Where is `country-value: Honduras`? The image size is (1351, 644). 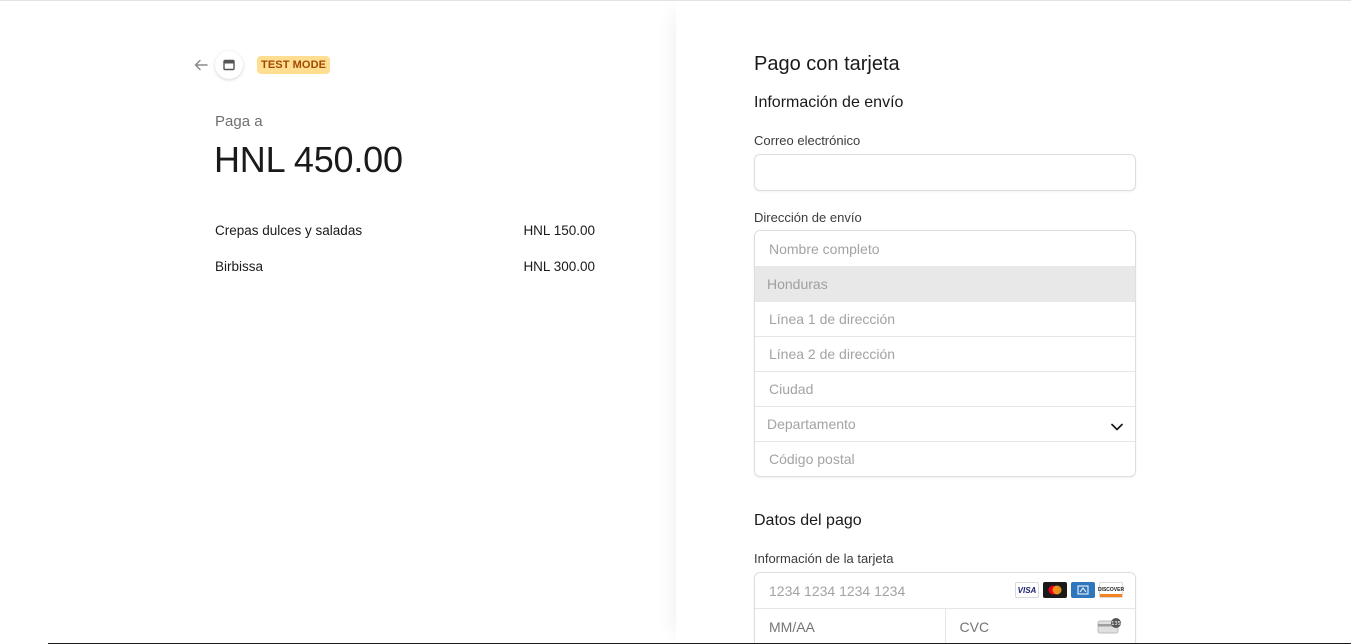 country-value: Honduras is located at coordinates (797, 284).